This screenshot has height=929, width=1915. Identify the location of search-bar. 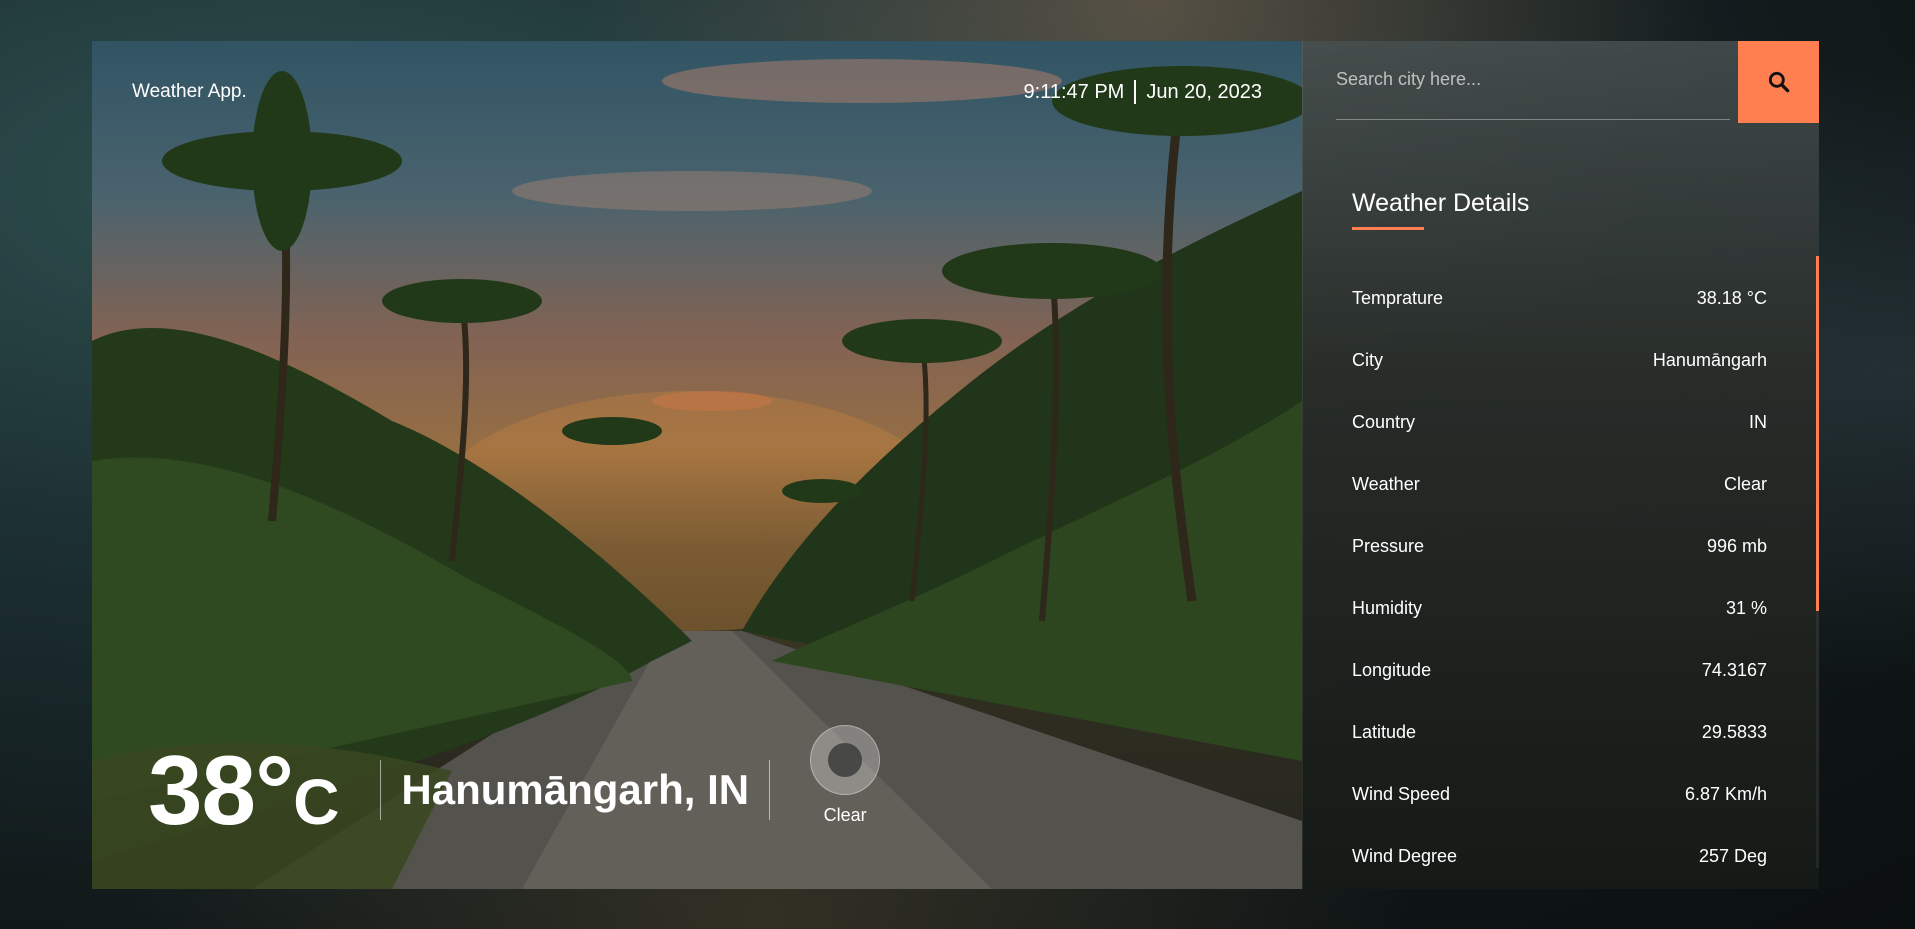
(1561, 82).